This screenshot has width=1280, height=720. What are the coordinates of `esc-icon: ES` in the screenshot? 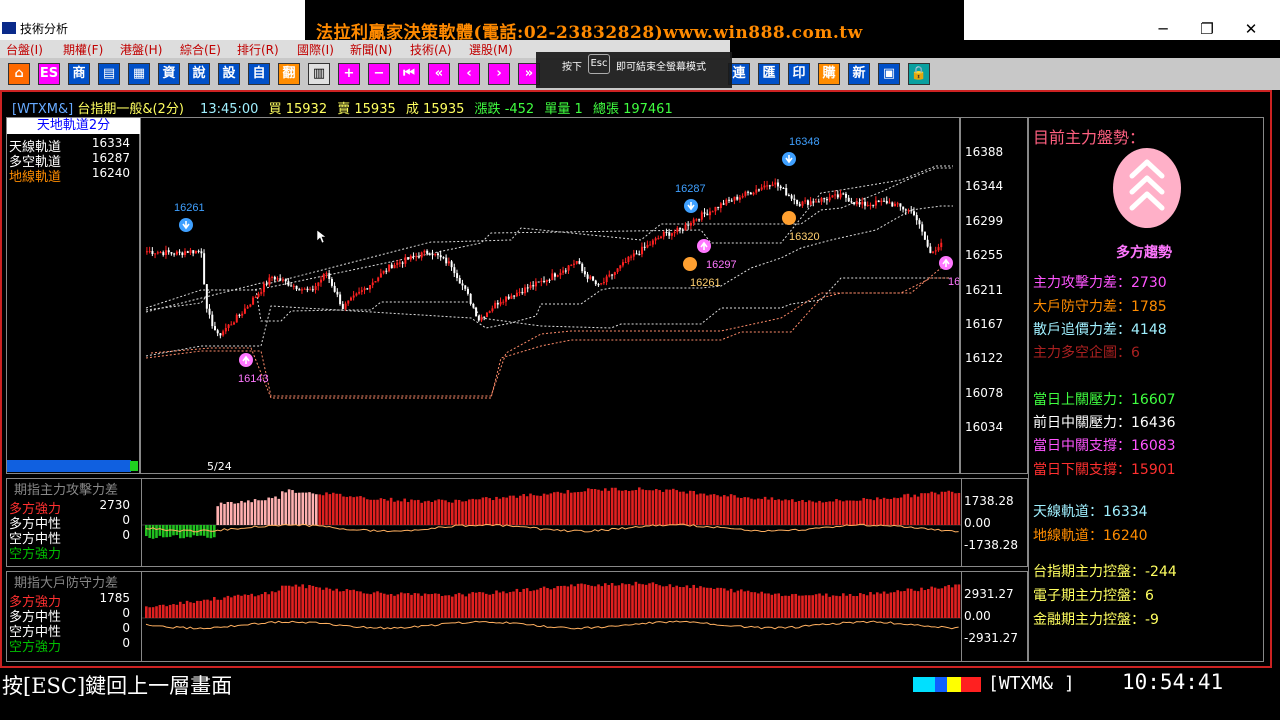 It's located at (49, 74).